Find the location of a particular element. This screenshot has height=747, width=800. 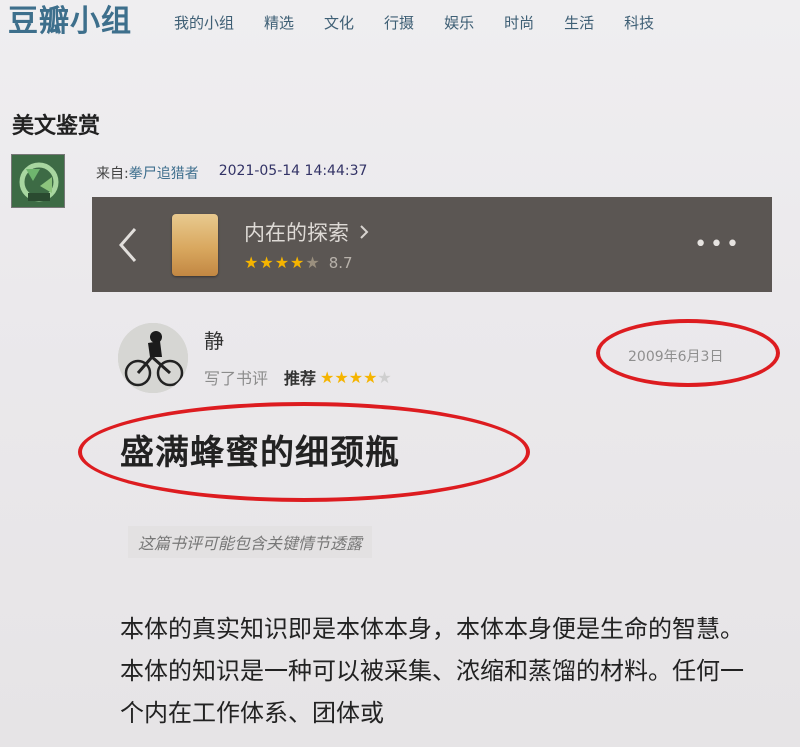

recommend-label: 推荐 is located at coordinates (300, 378).